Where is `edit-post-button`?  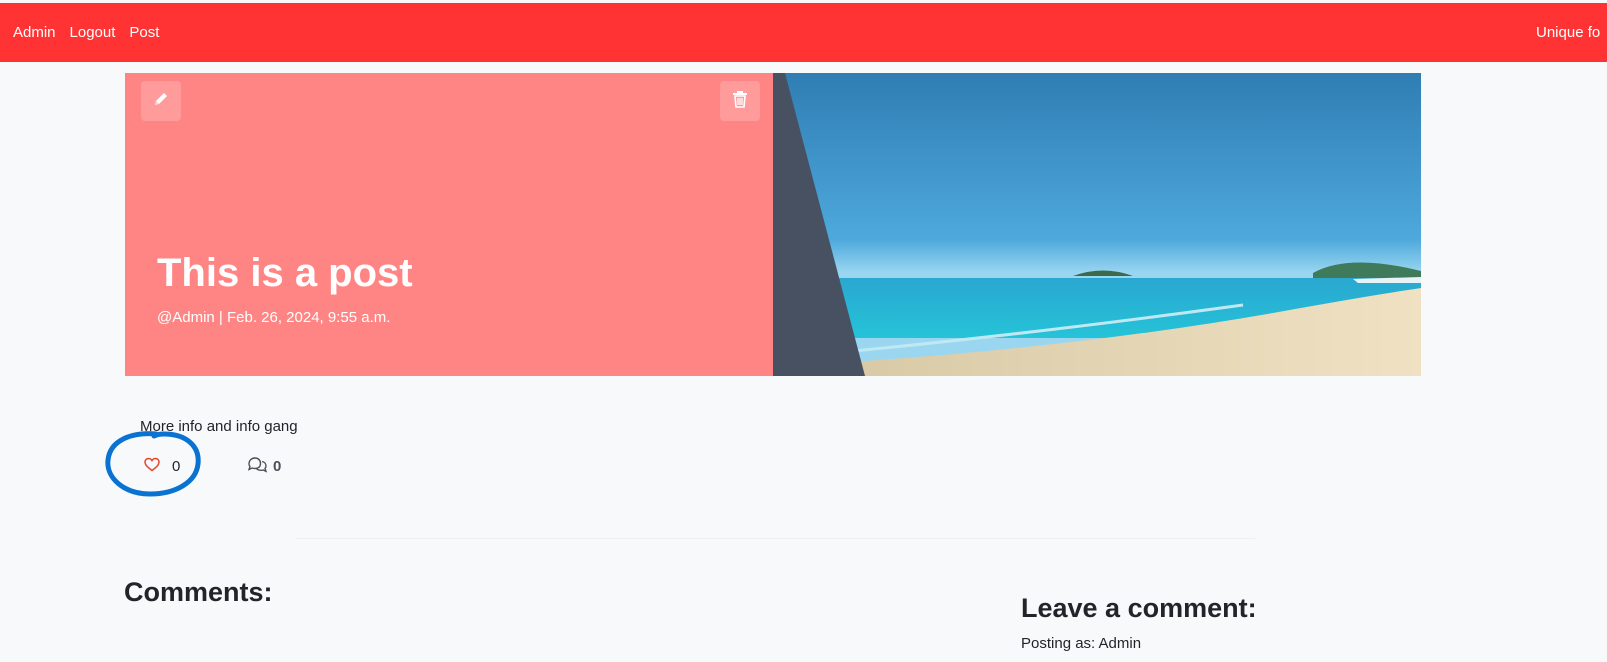 edit-post-button is located at coordinates (161, 101).